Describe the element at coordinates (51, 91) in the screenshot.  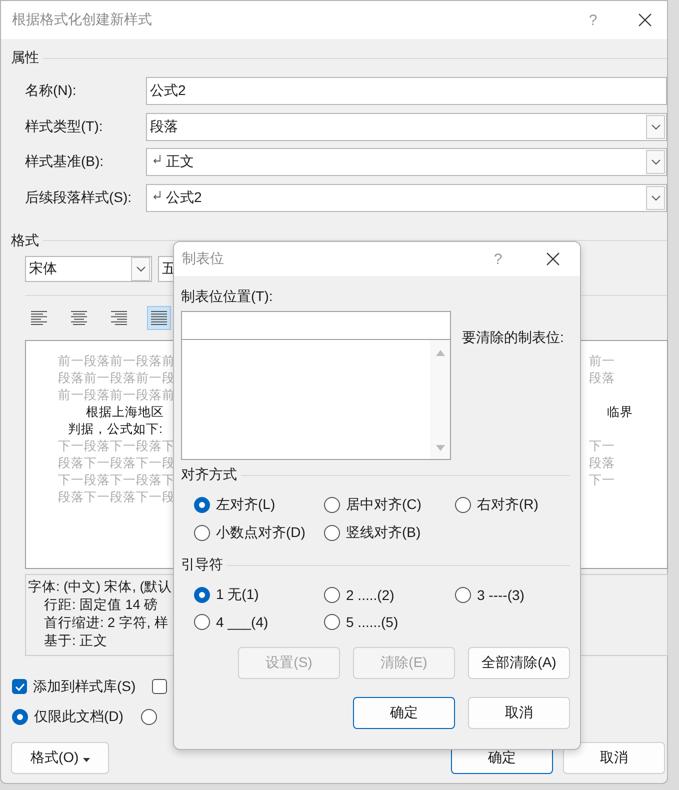
I see `field-label: 名称(N):` at that location.